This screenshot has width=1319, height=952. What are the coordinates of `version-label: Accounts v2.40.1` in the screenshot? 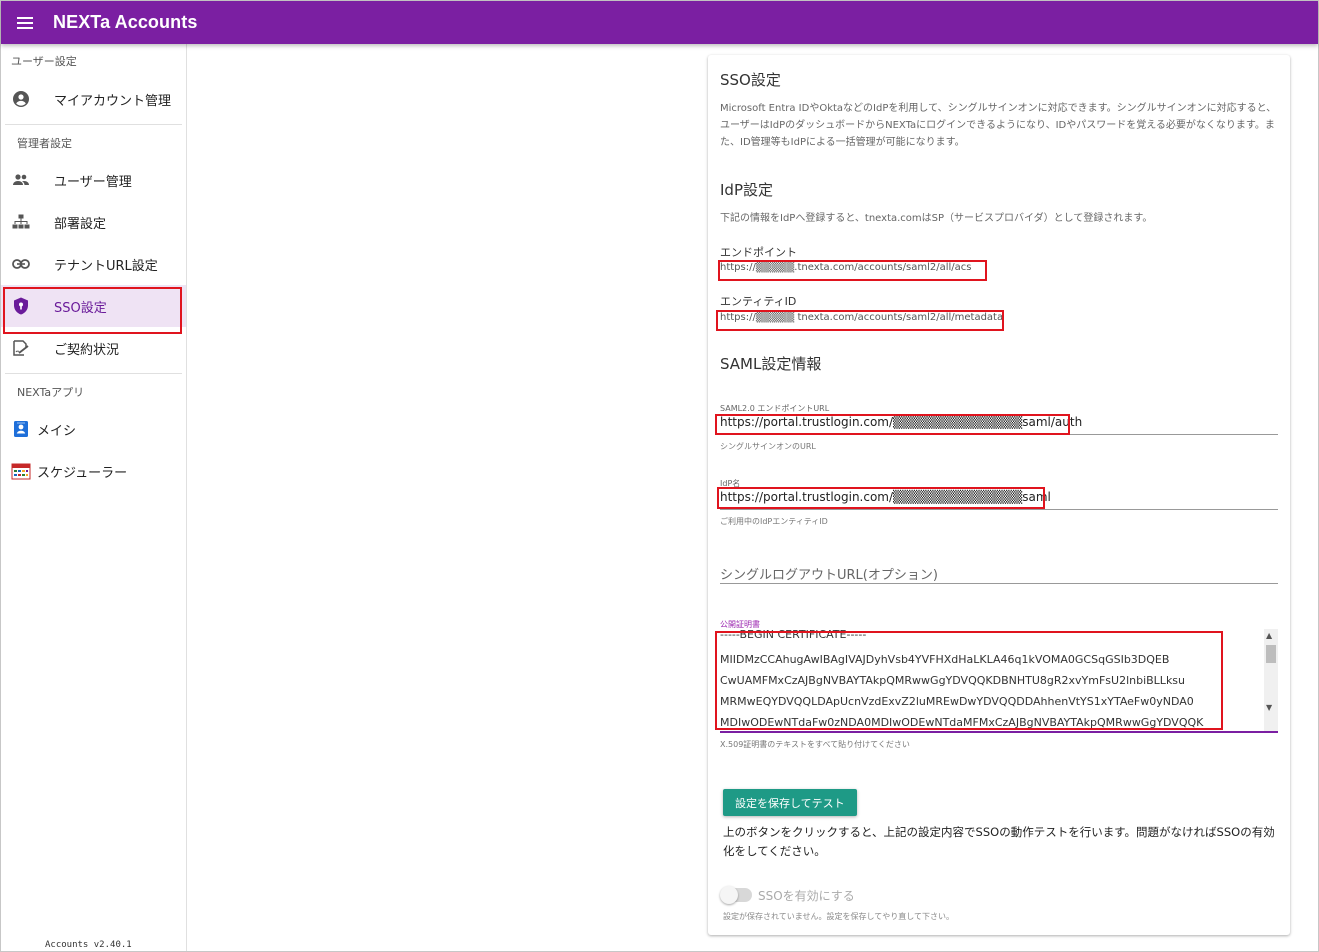 It's located at (88, 945).